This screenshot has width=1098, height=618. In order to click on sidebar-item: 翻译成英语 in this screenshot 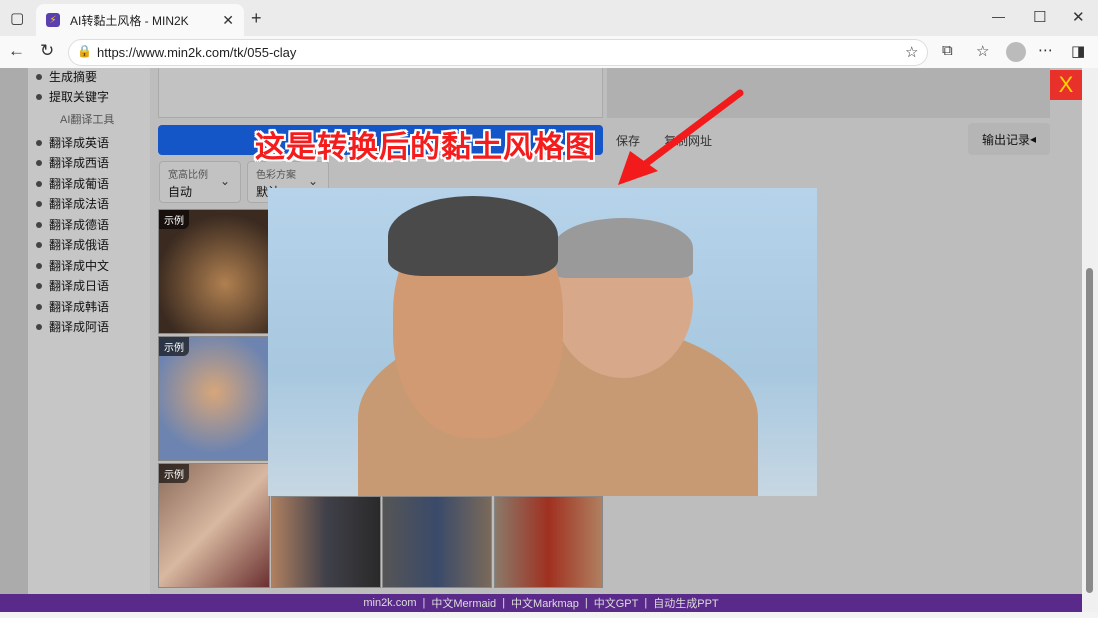, I will do `click(72, 142)`.